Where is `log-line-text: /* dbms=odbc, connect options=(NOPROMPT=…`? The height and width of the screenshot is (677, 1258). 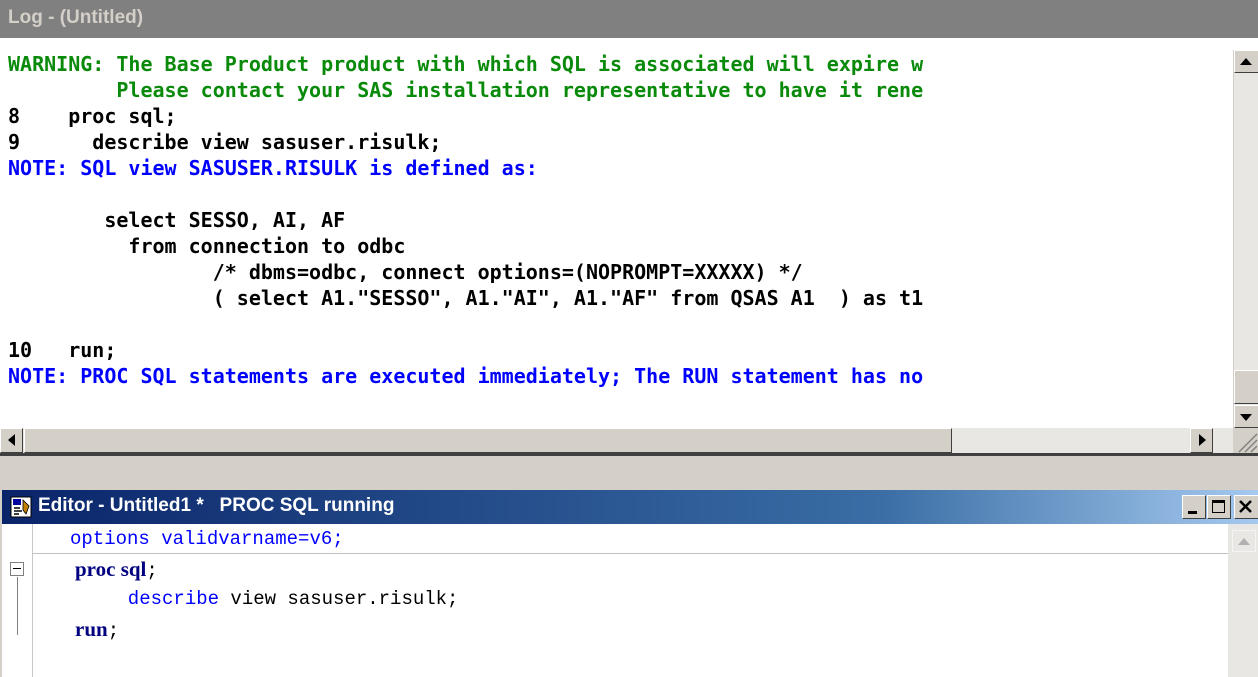
log-line-text: /* dbms=odbc, connect options=(NOPROMPT=… is located at coordinates (405, 272).